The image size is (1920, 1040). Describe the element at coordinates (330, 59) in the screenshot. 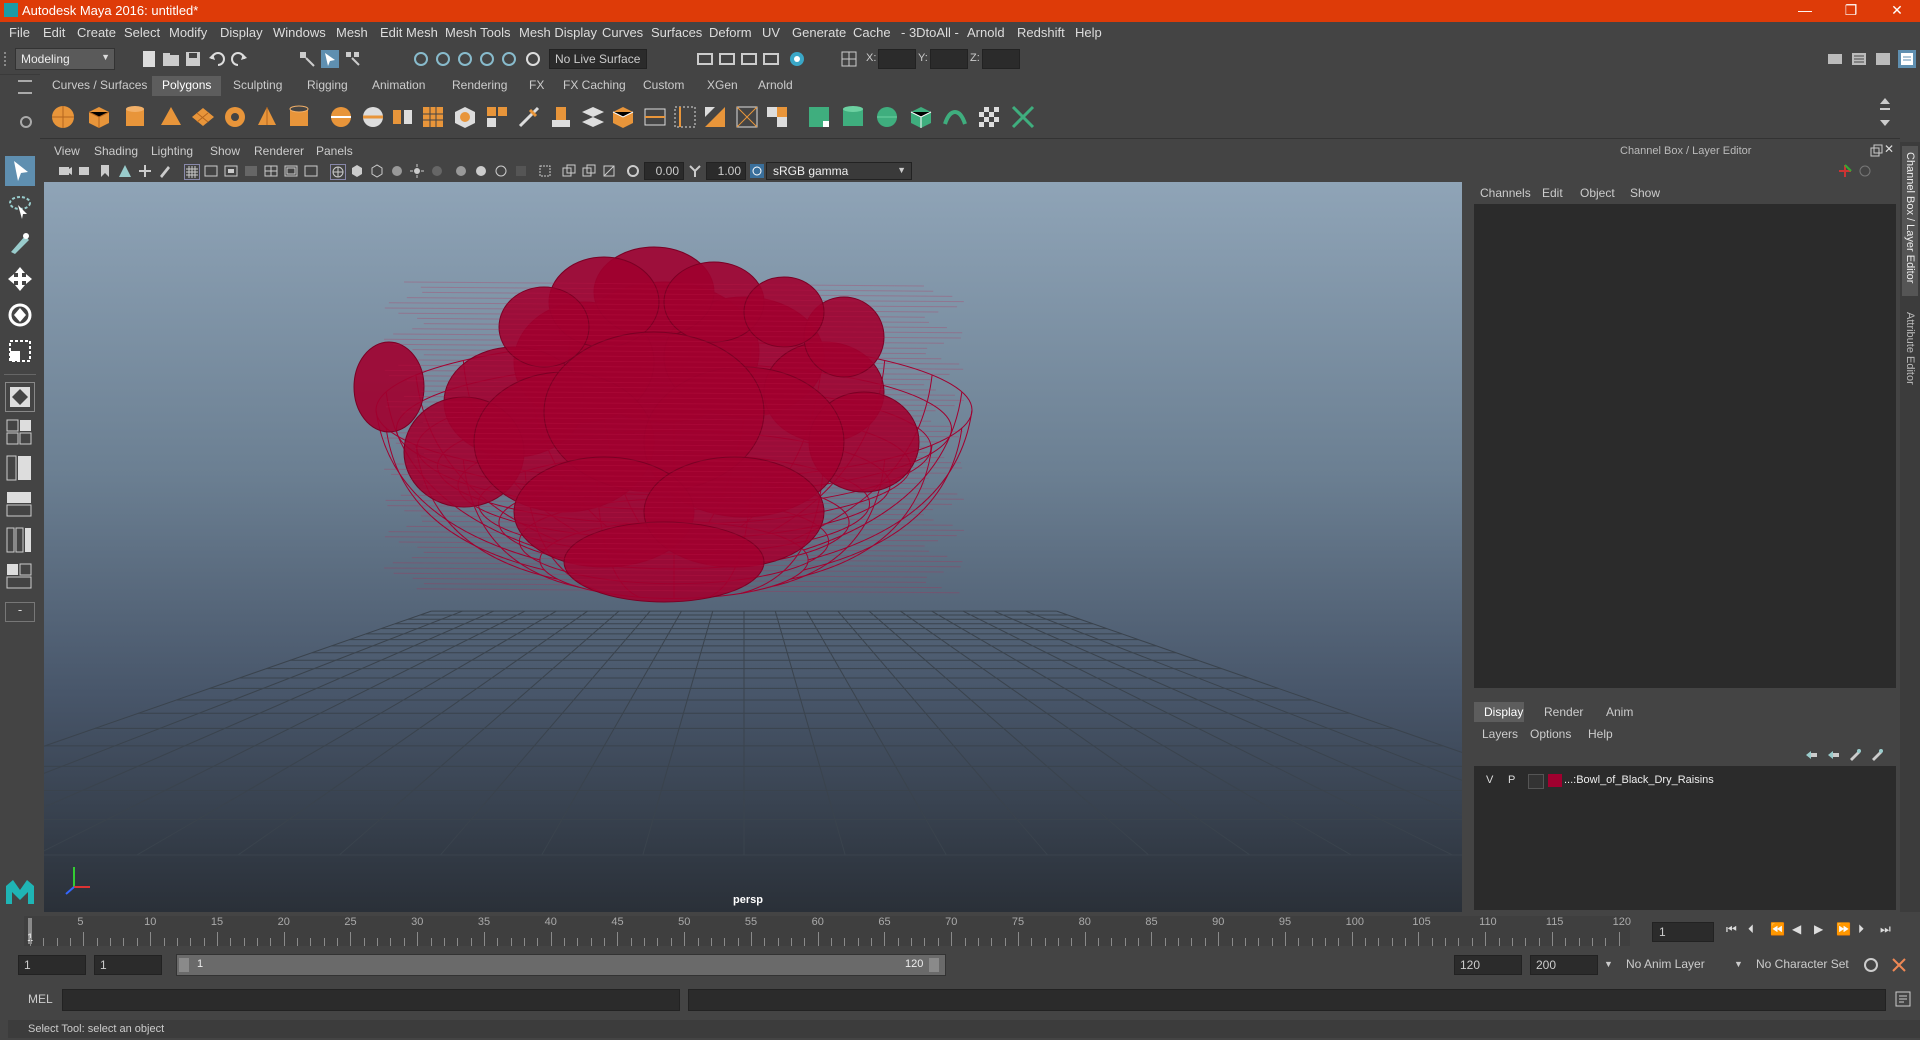

I see `select-by-object-icon` at that location.